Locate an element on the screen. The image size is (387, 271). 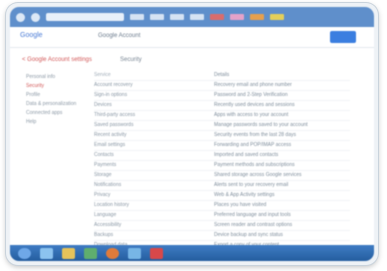
sidebar-item-help: Help is located at coordinates (56, 122).